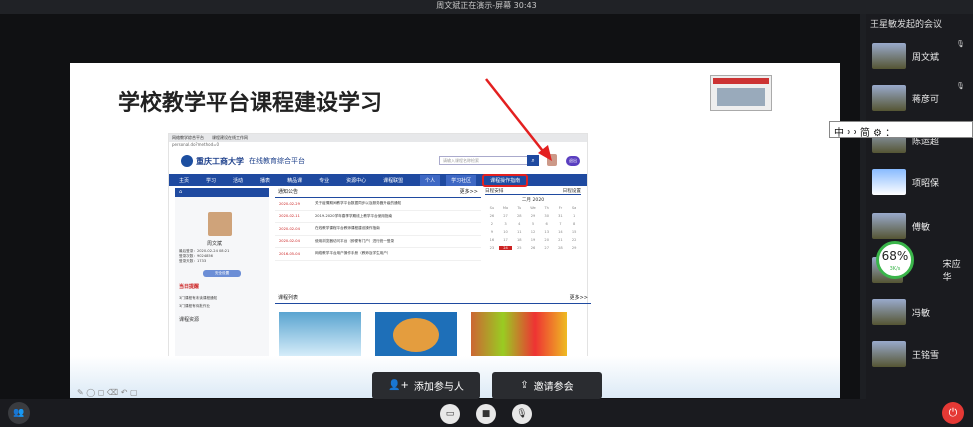  Describe the element at coordinates (324, 180) in the screenshot. I see `nav-item: 专业` at that location.